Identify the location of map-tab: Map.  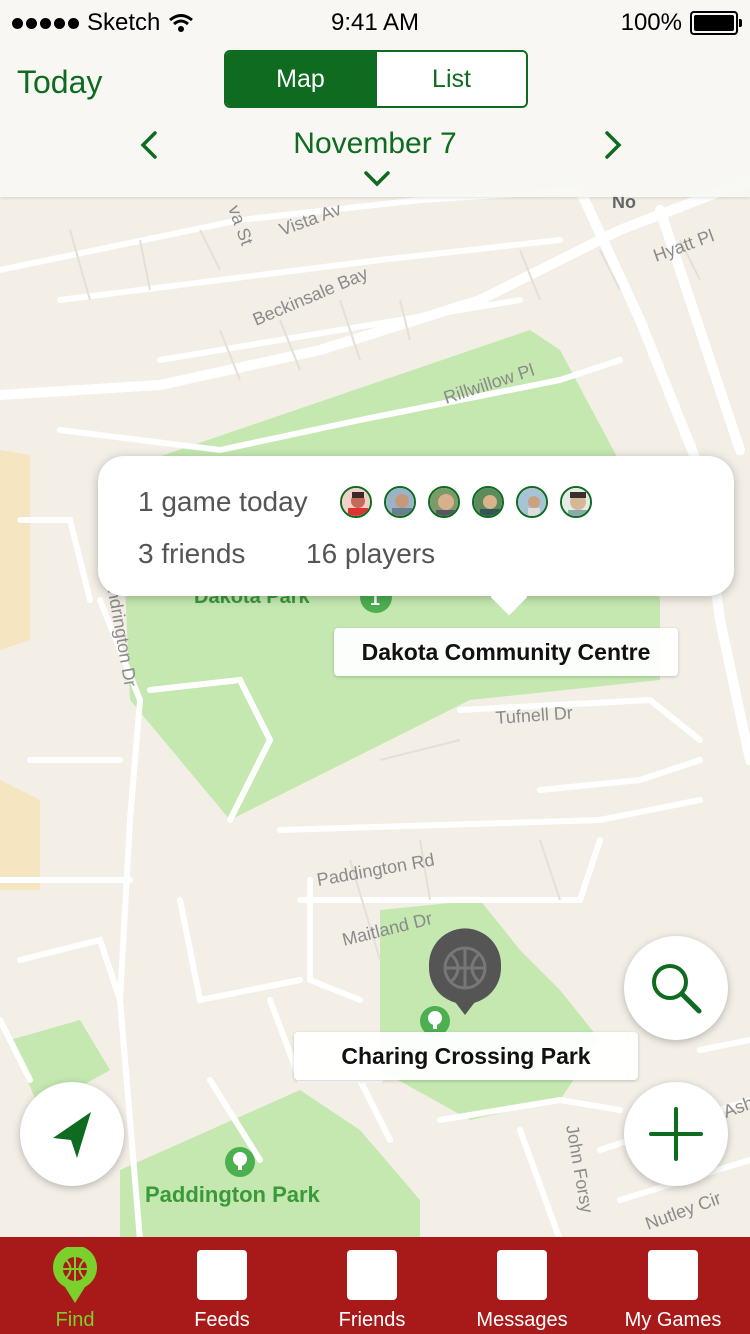
(300, 79).